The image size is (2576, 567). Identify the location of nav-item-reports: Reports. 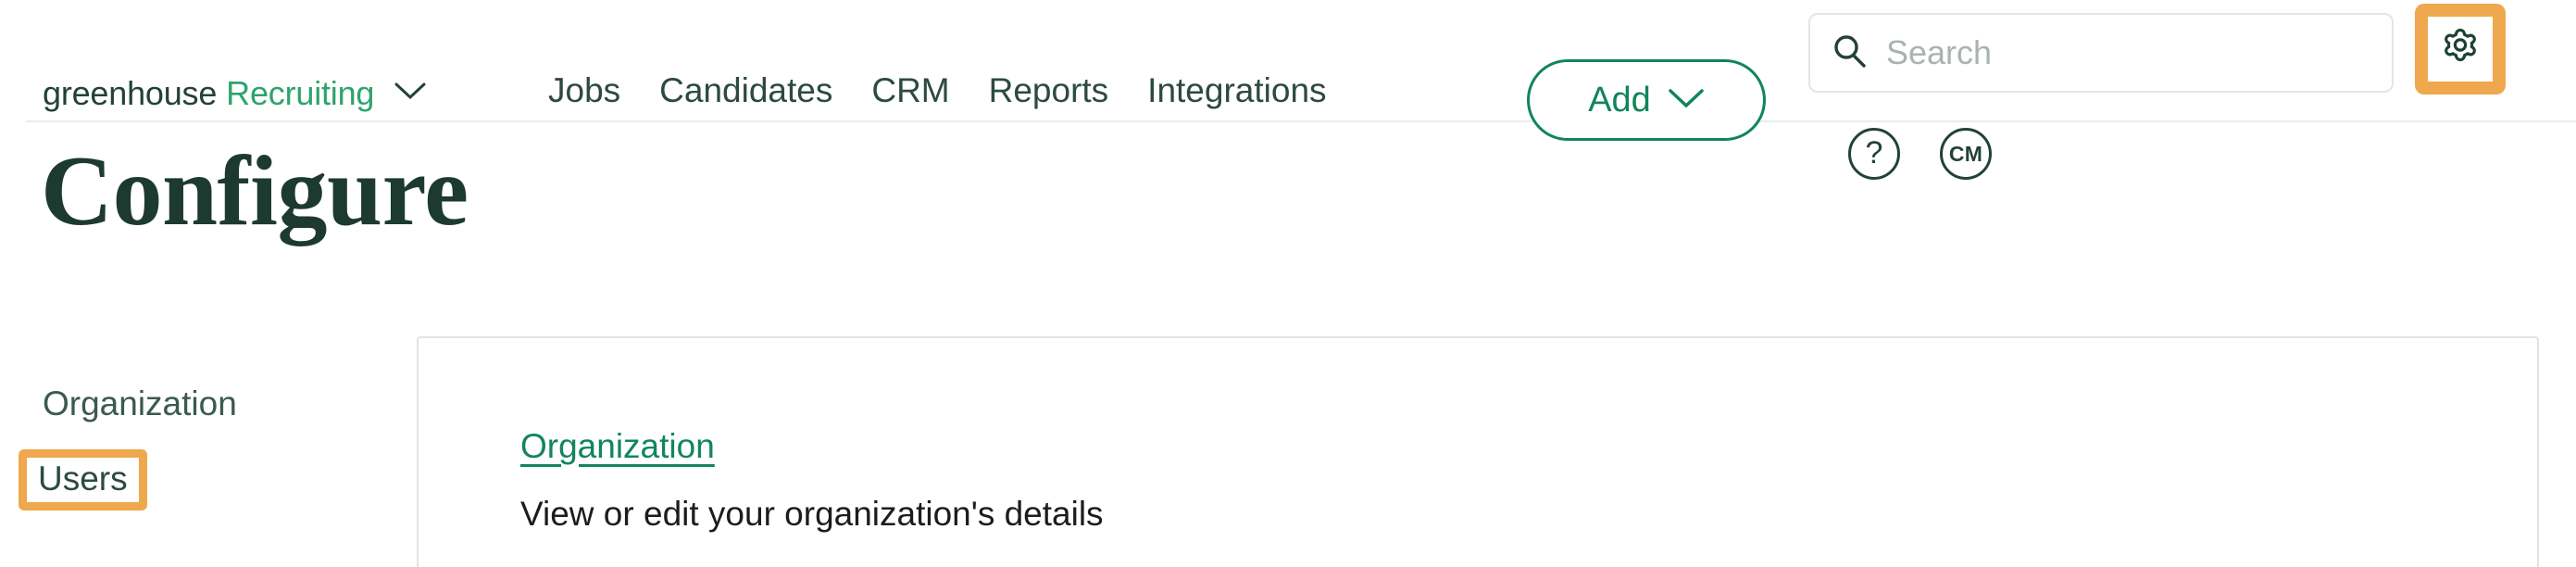
(1049, 90).